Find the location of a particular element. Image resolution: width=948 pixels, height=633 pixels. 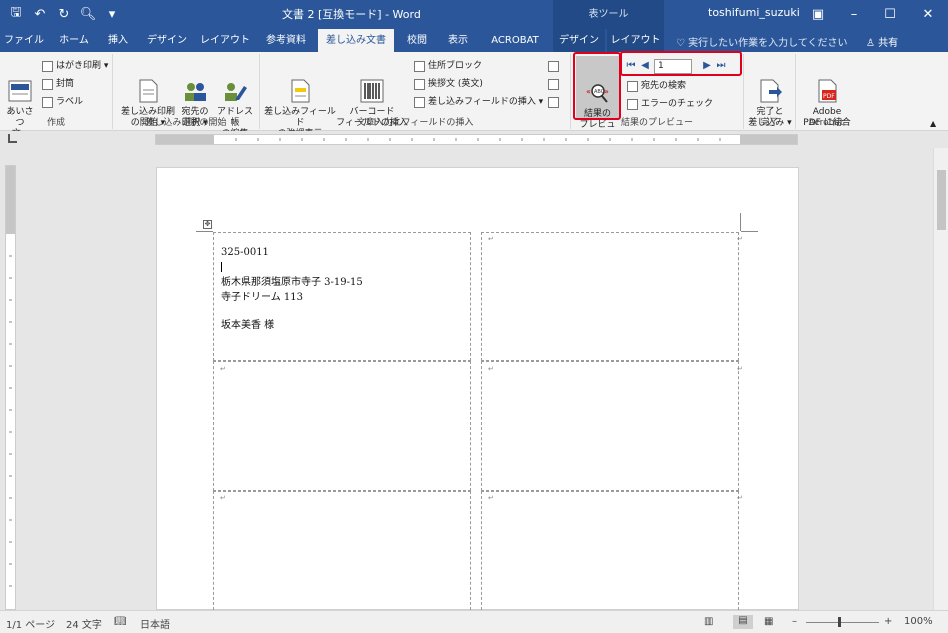

check-errors-button: エラーのチェック is located at coordinates (670, 104).